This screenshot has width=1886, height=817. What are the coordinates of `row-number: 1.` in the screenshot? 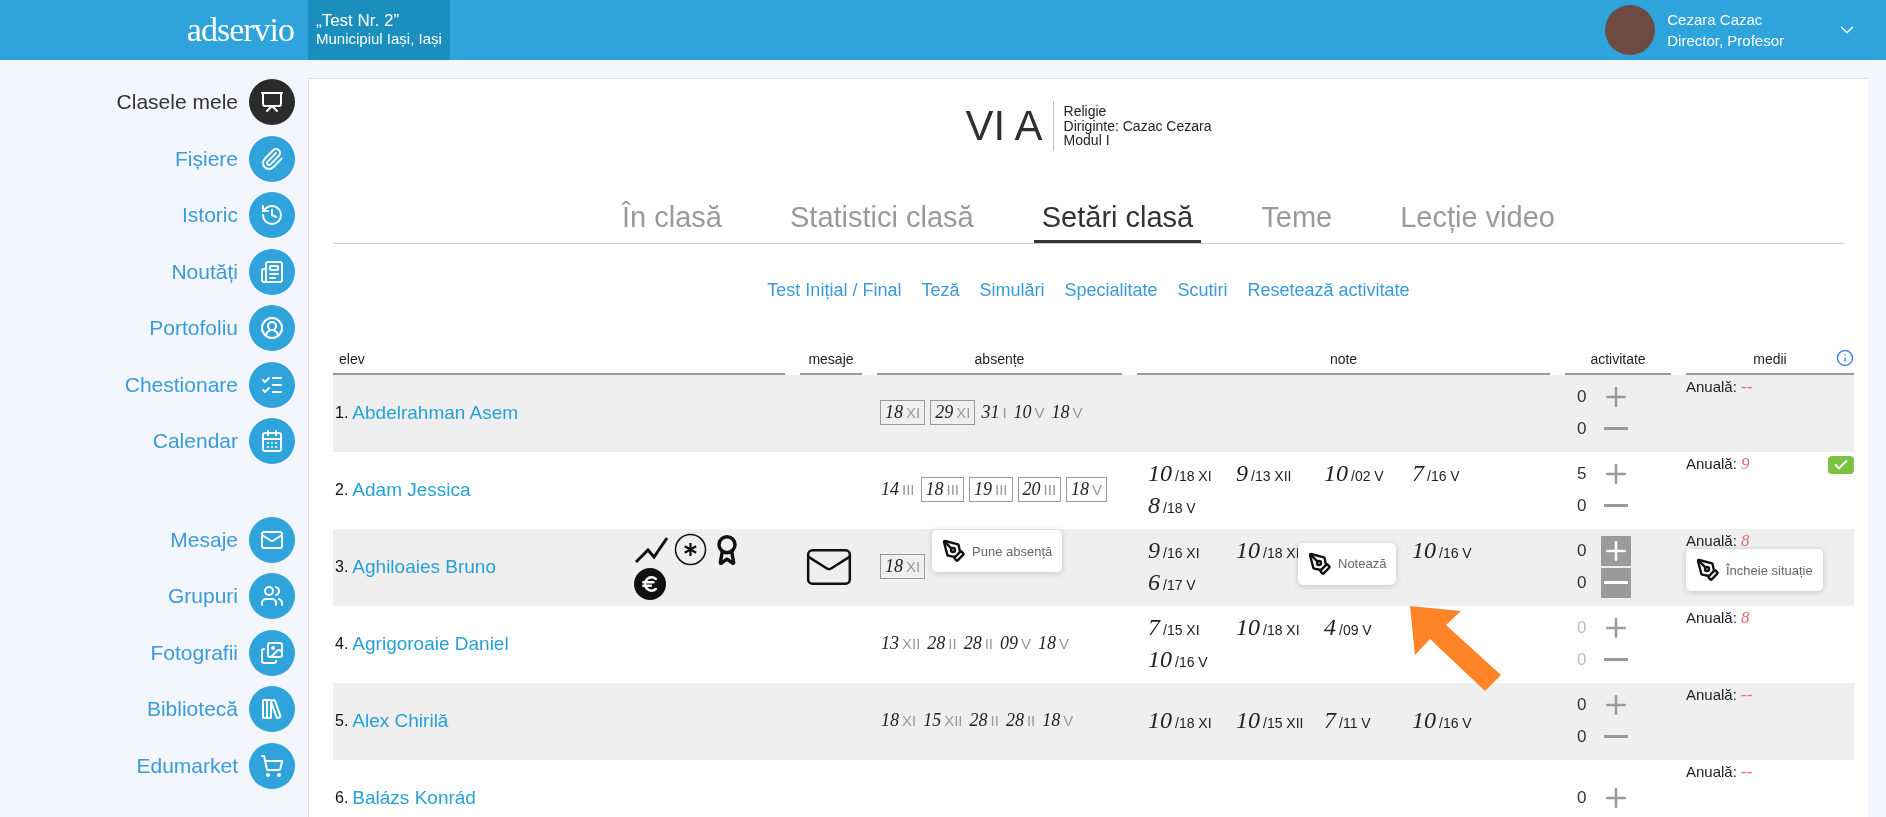 It's located at (342, 412).